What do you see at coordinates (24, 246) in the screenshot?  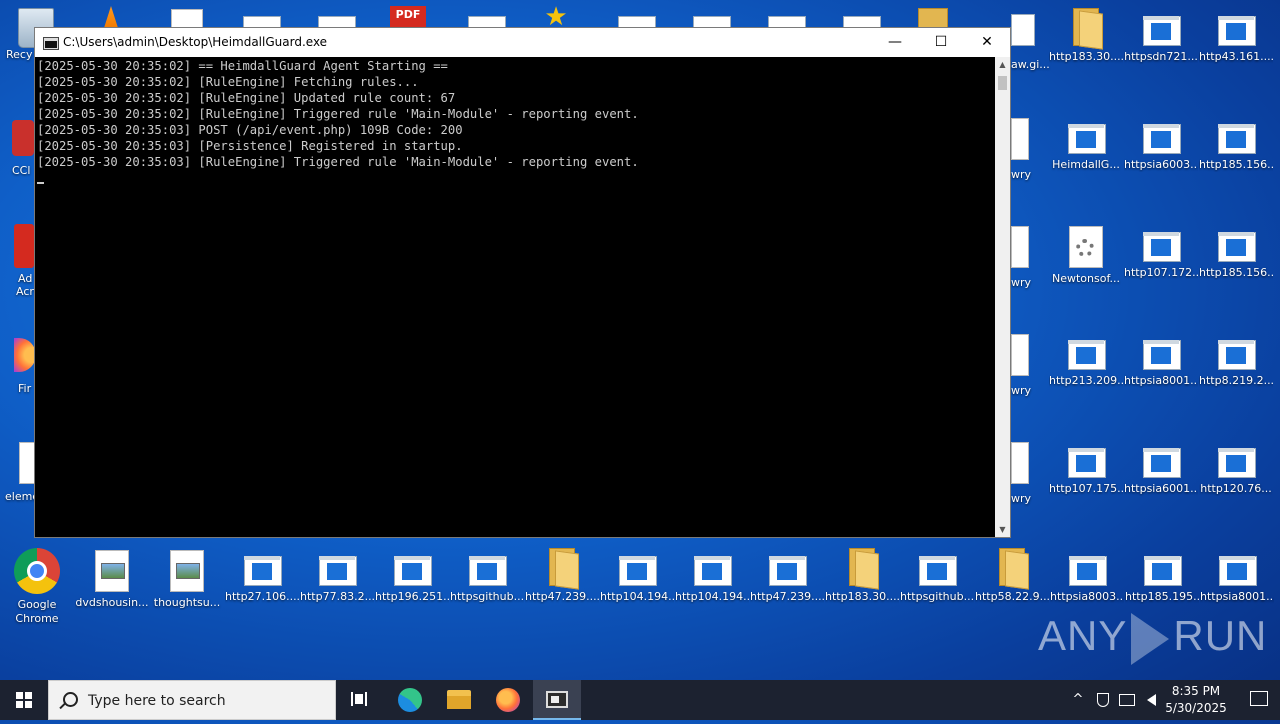 I see `acrobat-icon` at bounding box center [24, 246].